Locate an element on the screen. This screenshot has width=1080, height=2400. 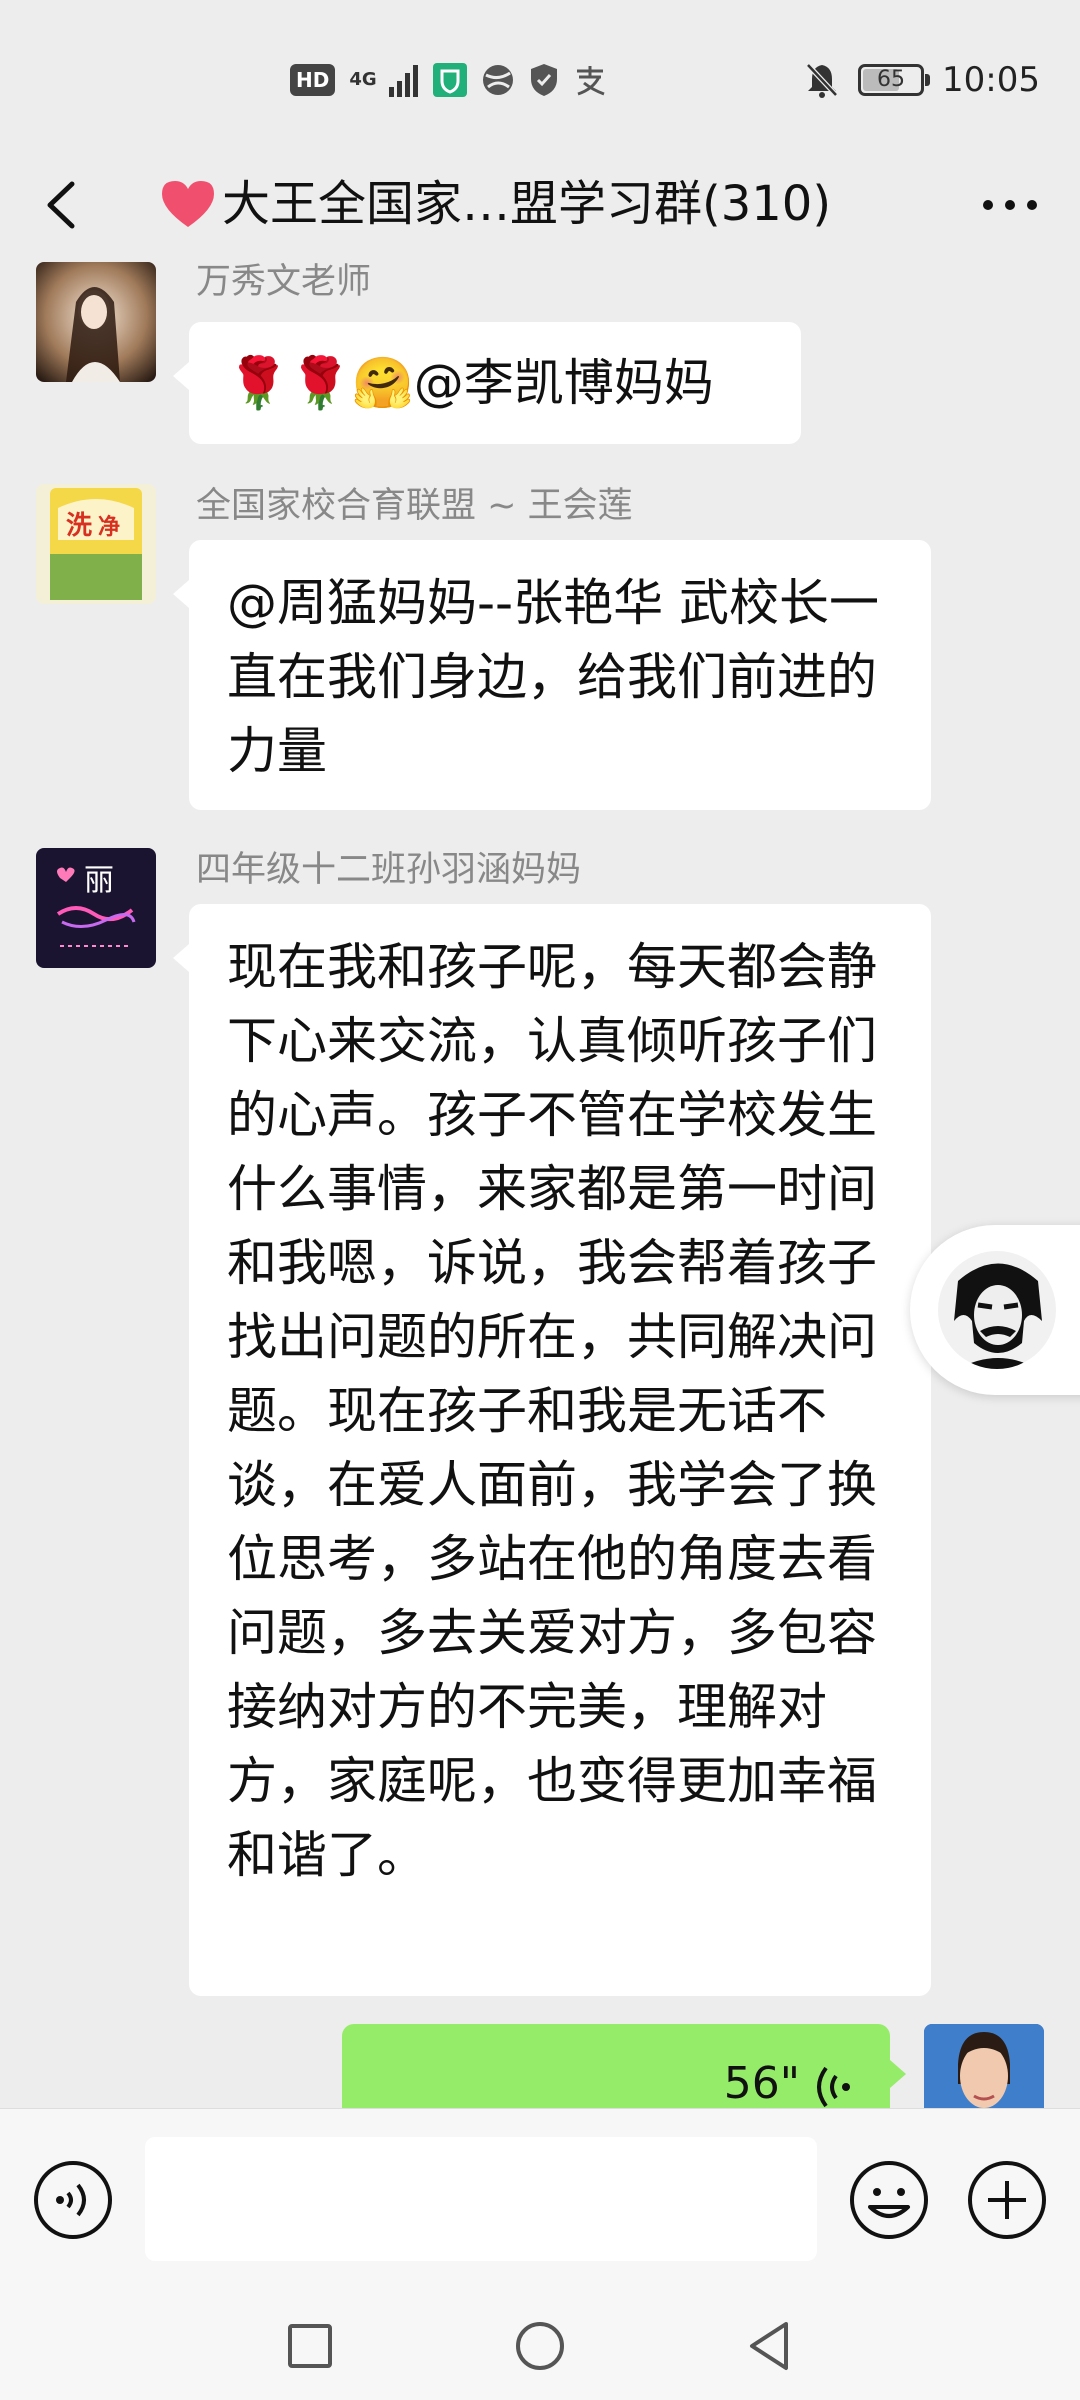
avatar-image-product: 洗 净 is located at coordinates (96, 544).